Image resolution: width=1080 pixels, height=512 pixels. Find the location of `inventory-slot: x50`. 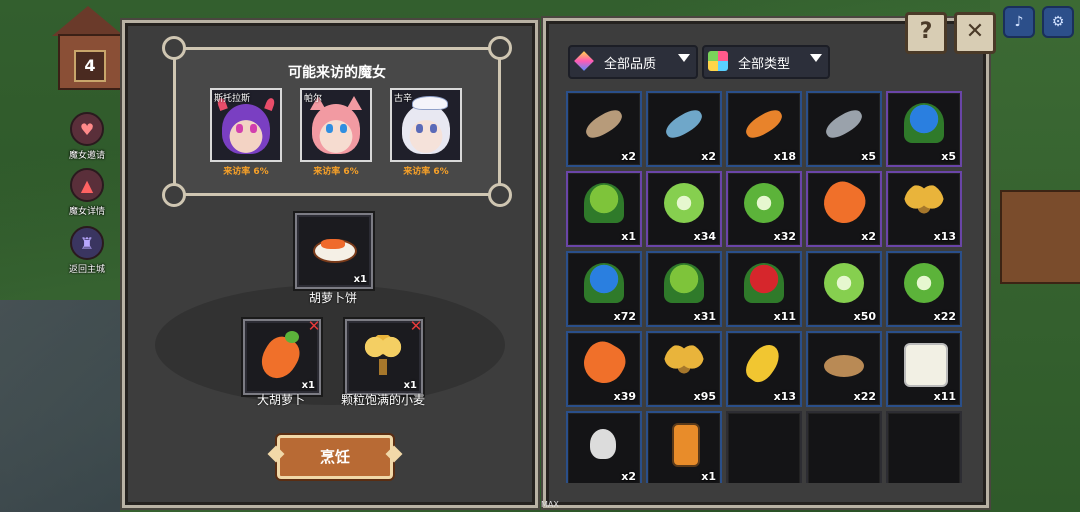

inventory-slot: x50 is located at coordinates (844, 289).